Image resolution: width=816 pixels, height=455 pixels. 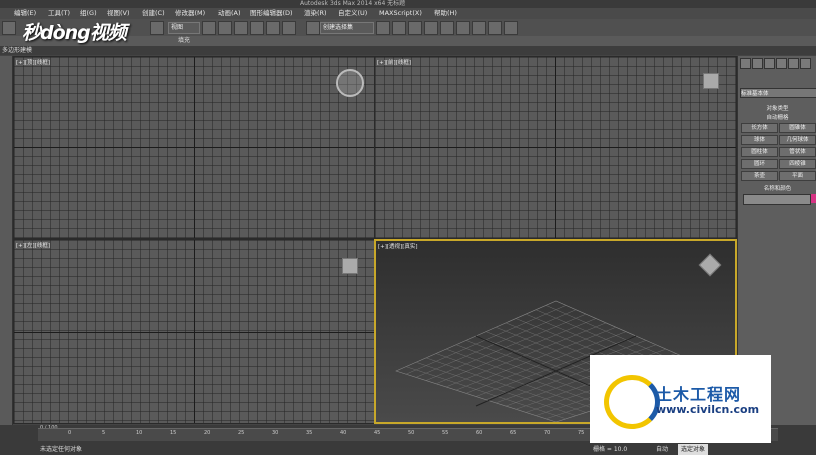 What do you see at coordinates (241, 433) in the screenshot?
I see `timeline-tick: 25` at bounding box center [241, 433].